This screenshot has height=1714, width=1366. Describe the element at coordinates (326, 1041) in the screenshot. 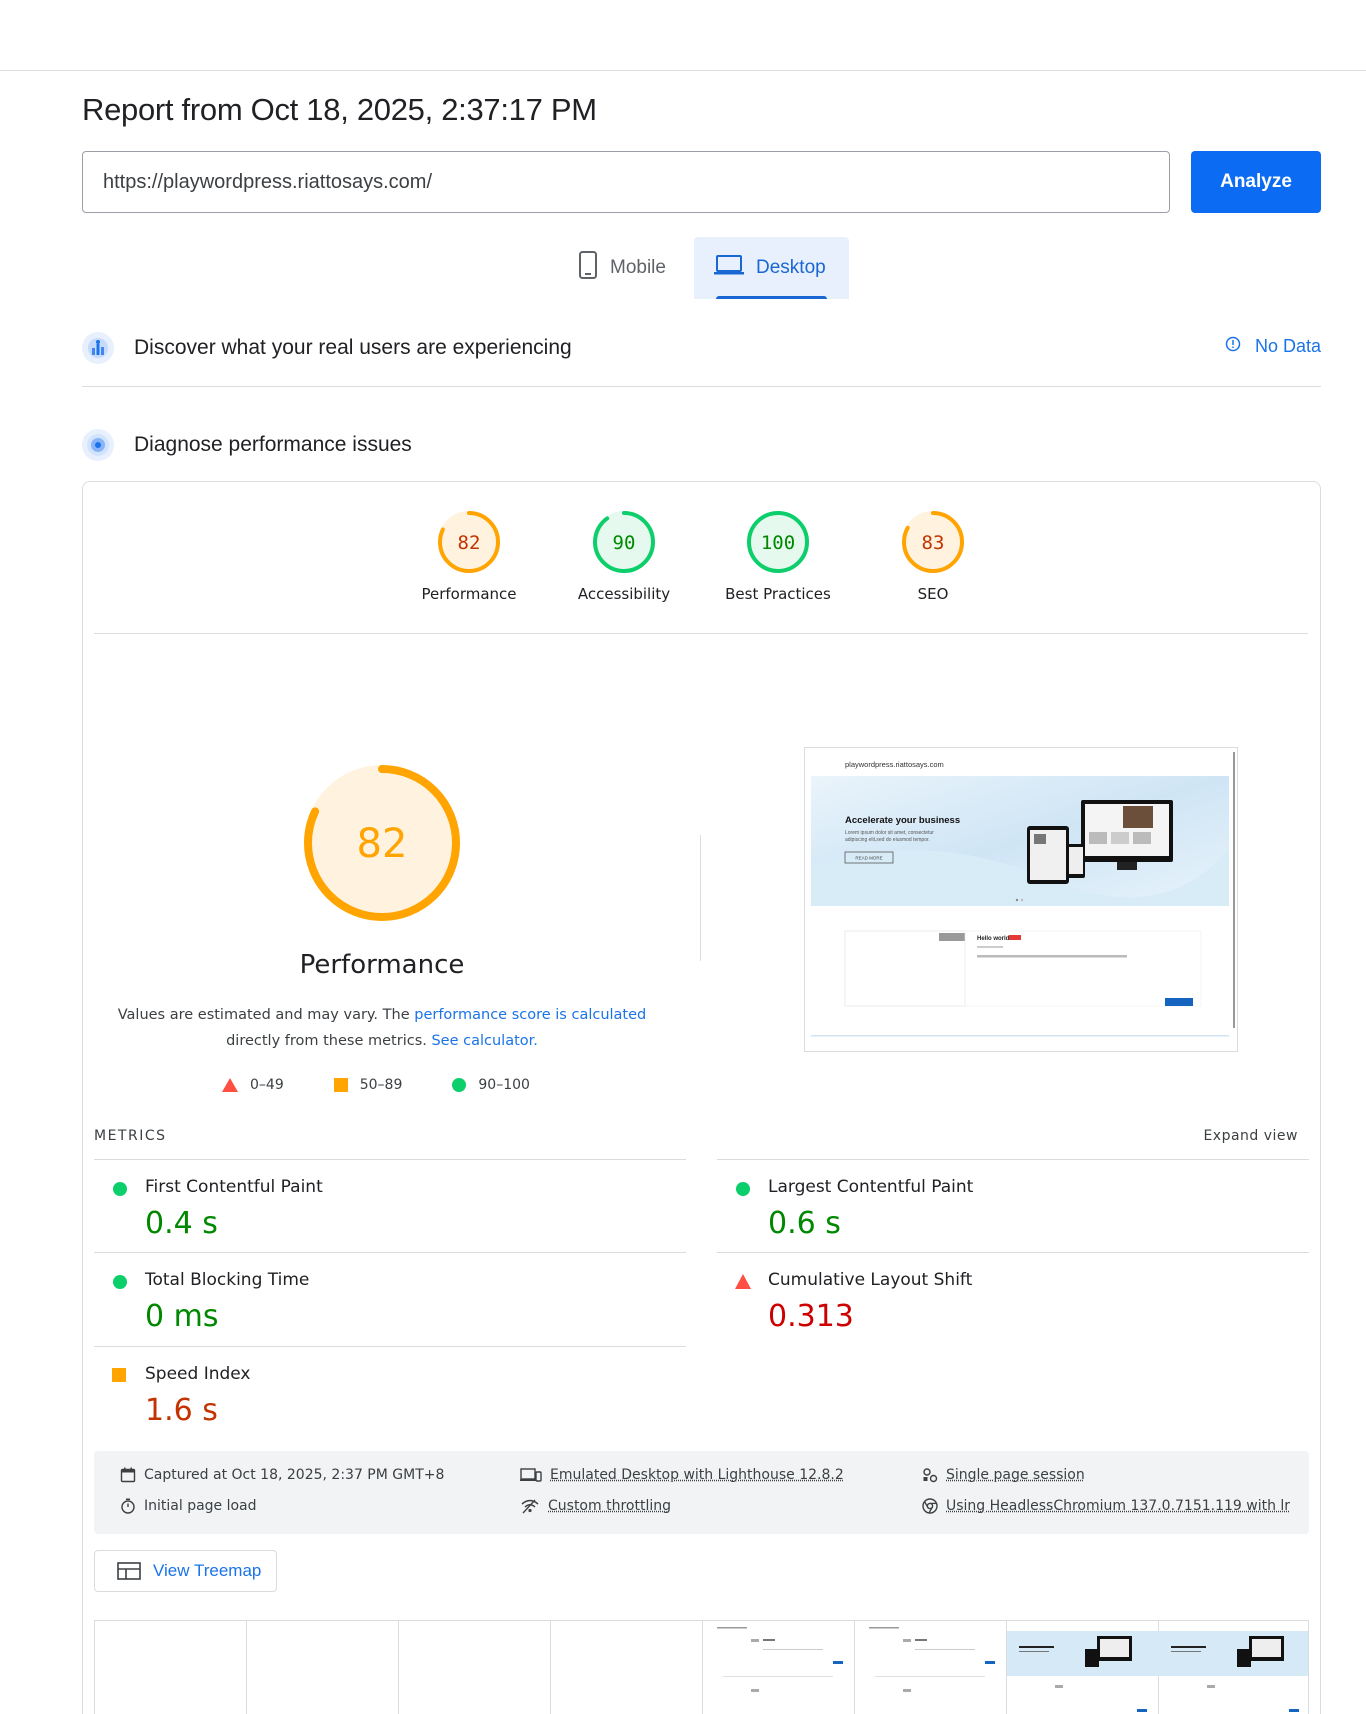

I see `desc-text: directly from these metrics.` at that location.